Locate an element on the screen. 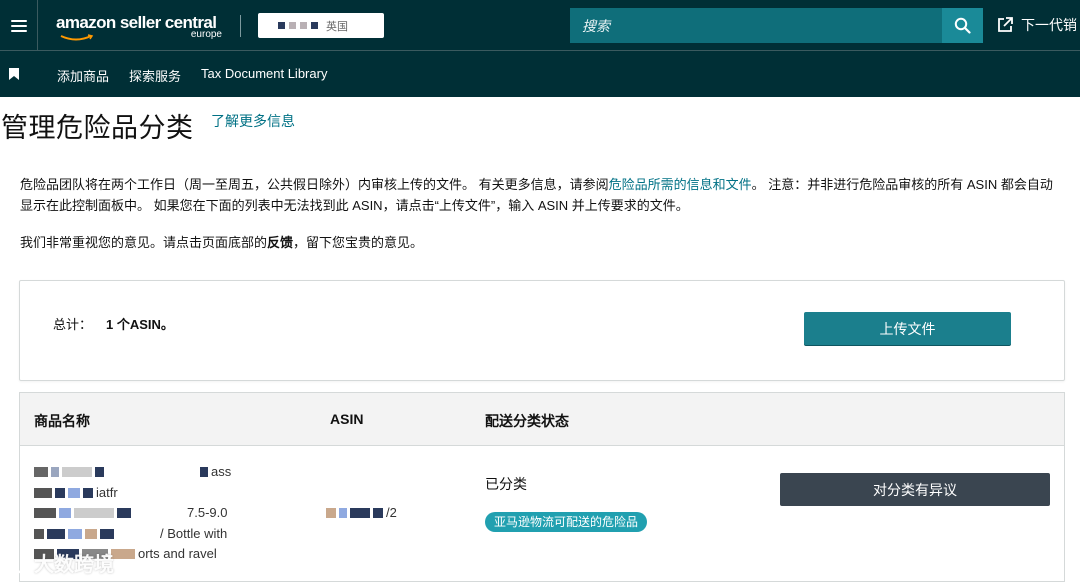  asin-value: /2 is located at coordinates (361, 512).